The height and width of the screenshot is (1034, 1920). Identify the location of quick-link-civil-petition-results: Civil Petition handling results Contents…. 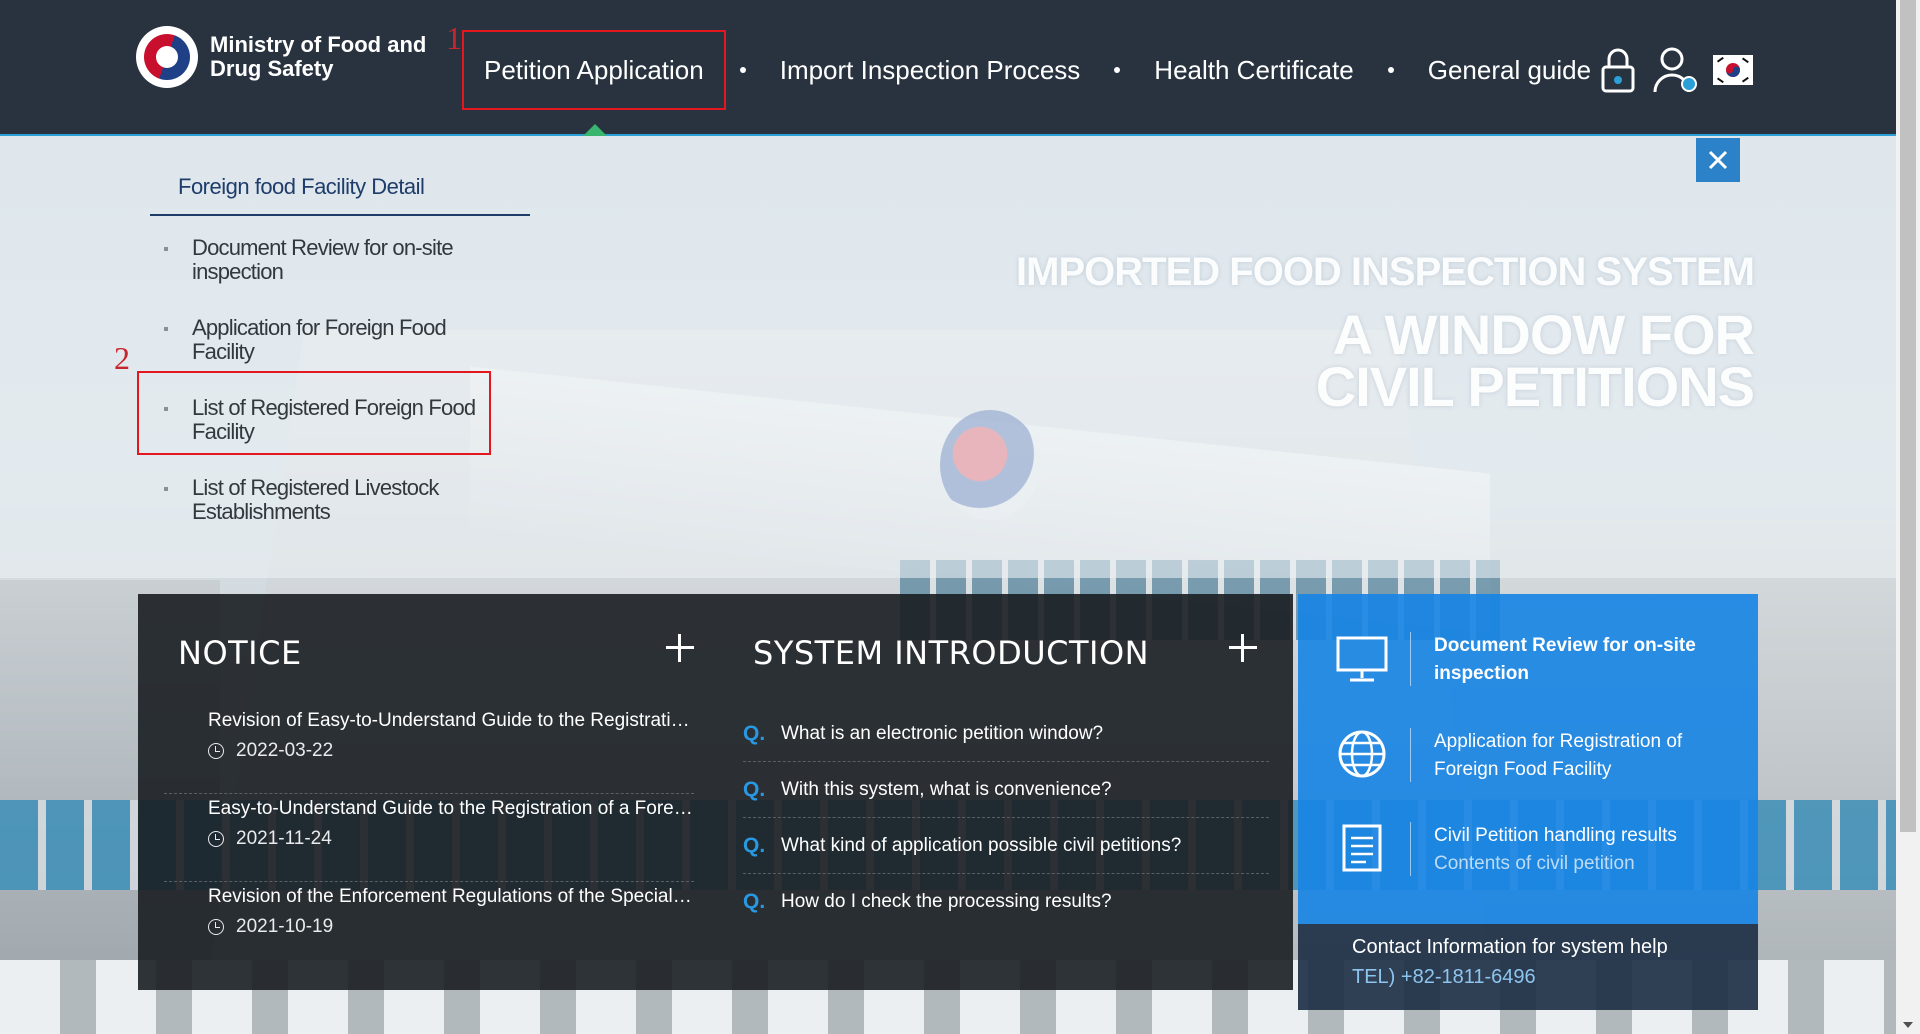
(1528, 850).